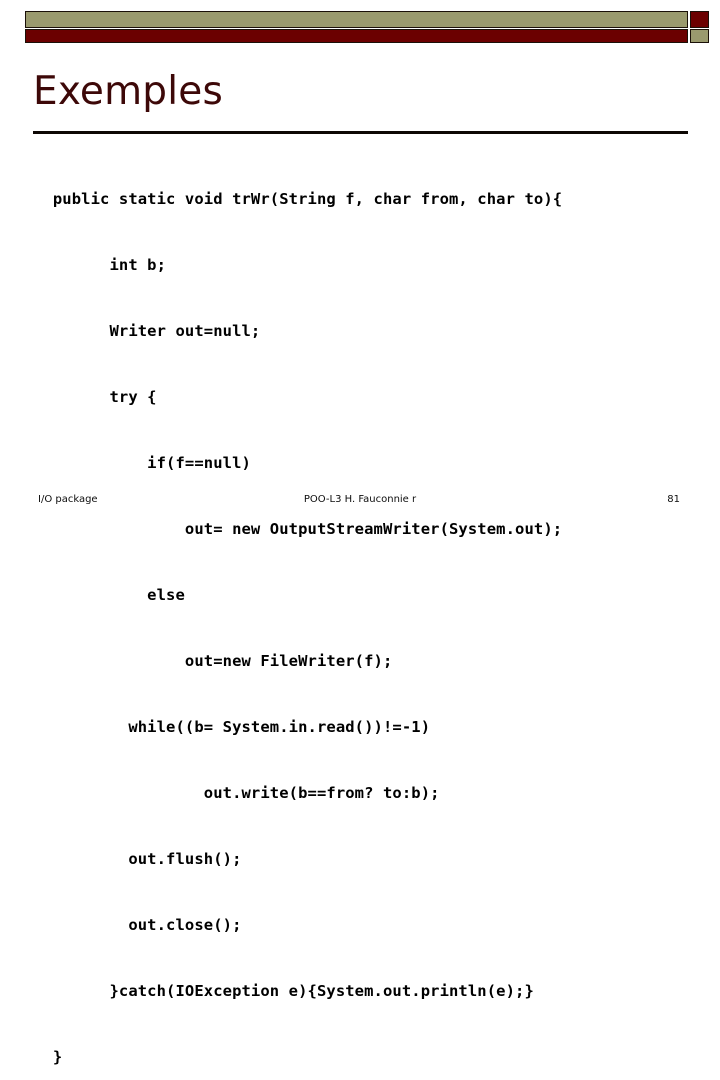 Image resolution: width=720 pixels, height=1080 pixels. I want to click on code-line: if(f==null), so click(142, 463).